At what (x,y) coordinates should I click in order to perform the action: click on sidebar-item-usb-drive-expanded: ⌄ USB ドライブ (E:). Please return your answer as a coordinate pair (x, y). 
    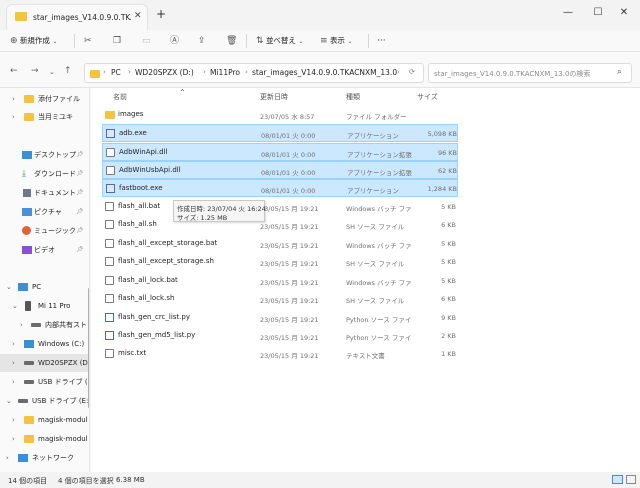
    Looking at the image, I should click on (45, 401).